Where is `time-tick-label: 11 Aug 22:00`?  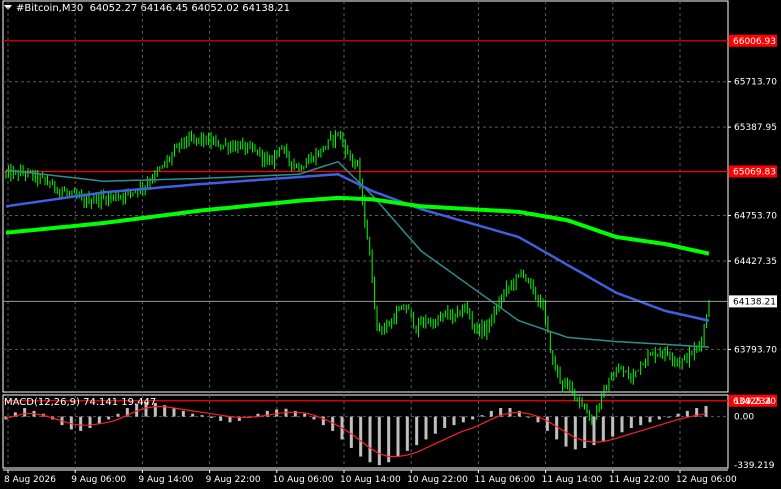
time-tick-label: 11 Aug 22:00 is located at coordinates (639, 480).